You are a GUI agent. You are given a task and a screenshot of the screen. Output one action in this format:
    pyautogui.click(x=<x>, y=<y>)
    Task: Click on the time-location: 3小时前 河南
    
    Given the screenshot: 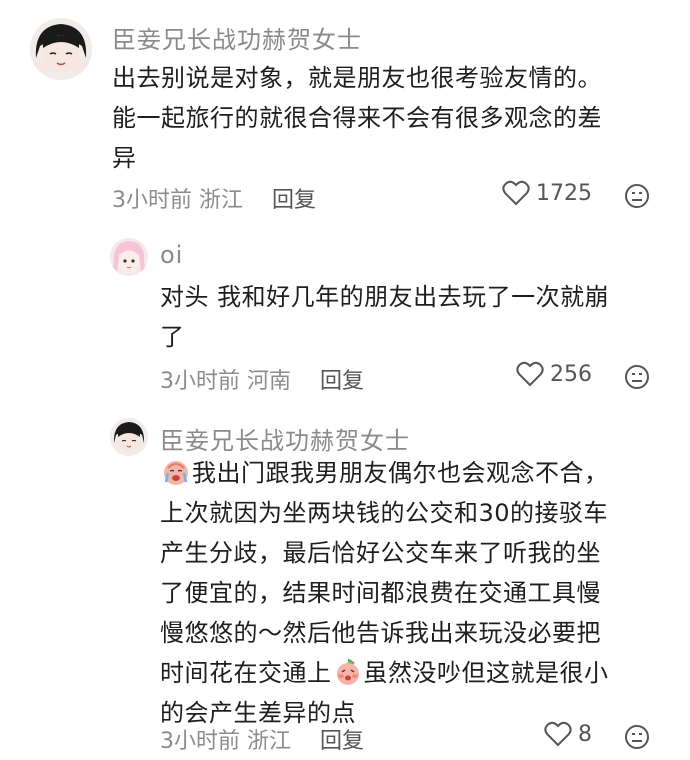 What is the action you would take?
    pyautogui.click(x=225, y=381)
    